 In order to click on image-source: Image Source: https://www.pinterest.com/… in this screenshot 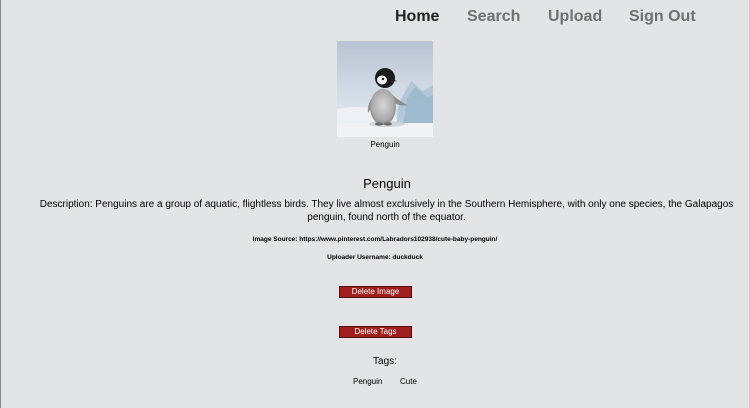, I will do `click(375, 239)`.